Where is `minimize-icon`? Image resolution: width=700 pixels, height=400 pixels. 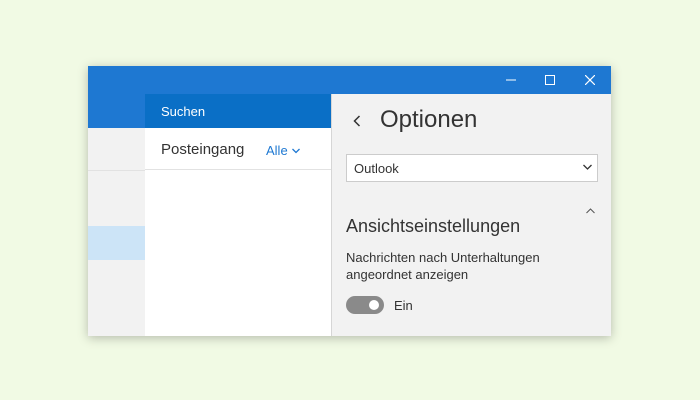 minimize-icon is located at coordinates (511, 80).